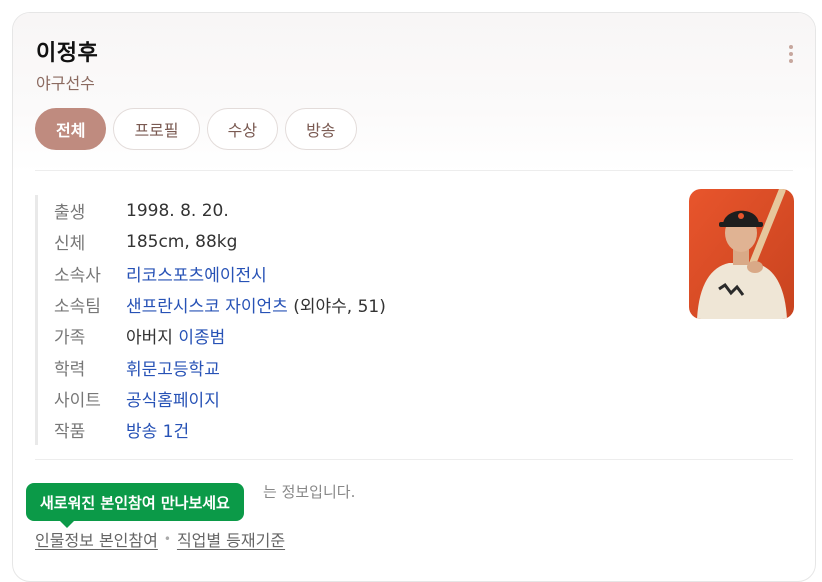 Image resolution: width=822 pixels, height=582 pixels. Describe the element at coordinates (71, 129) in the screenshot. I see `tab-all: 전체` at that location.